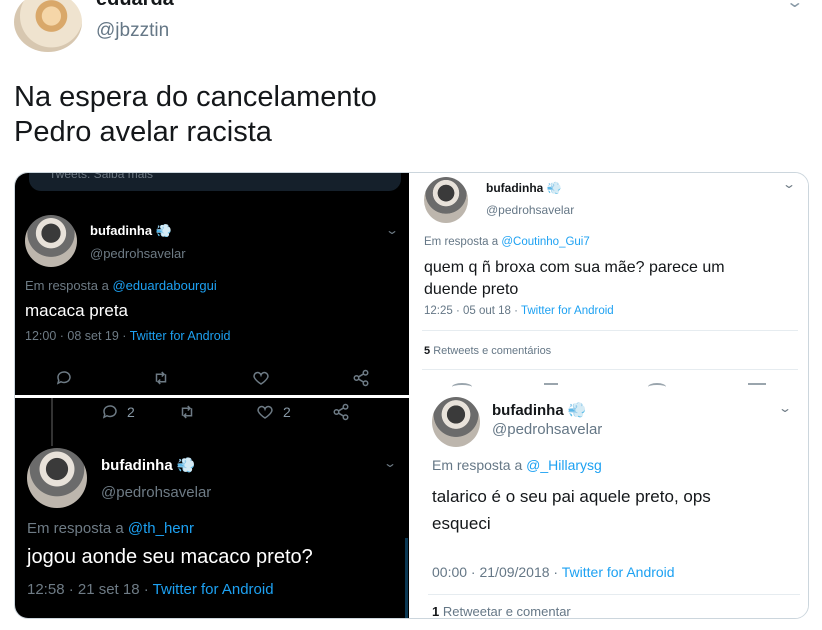 The image size is (822, 630). Describe the element at coordinates (427, 351) in the screenshot. I see `retweets-count: 5` at that location.